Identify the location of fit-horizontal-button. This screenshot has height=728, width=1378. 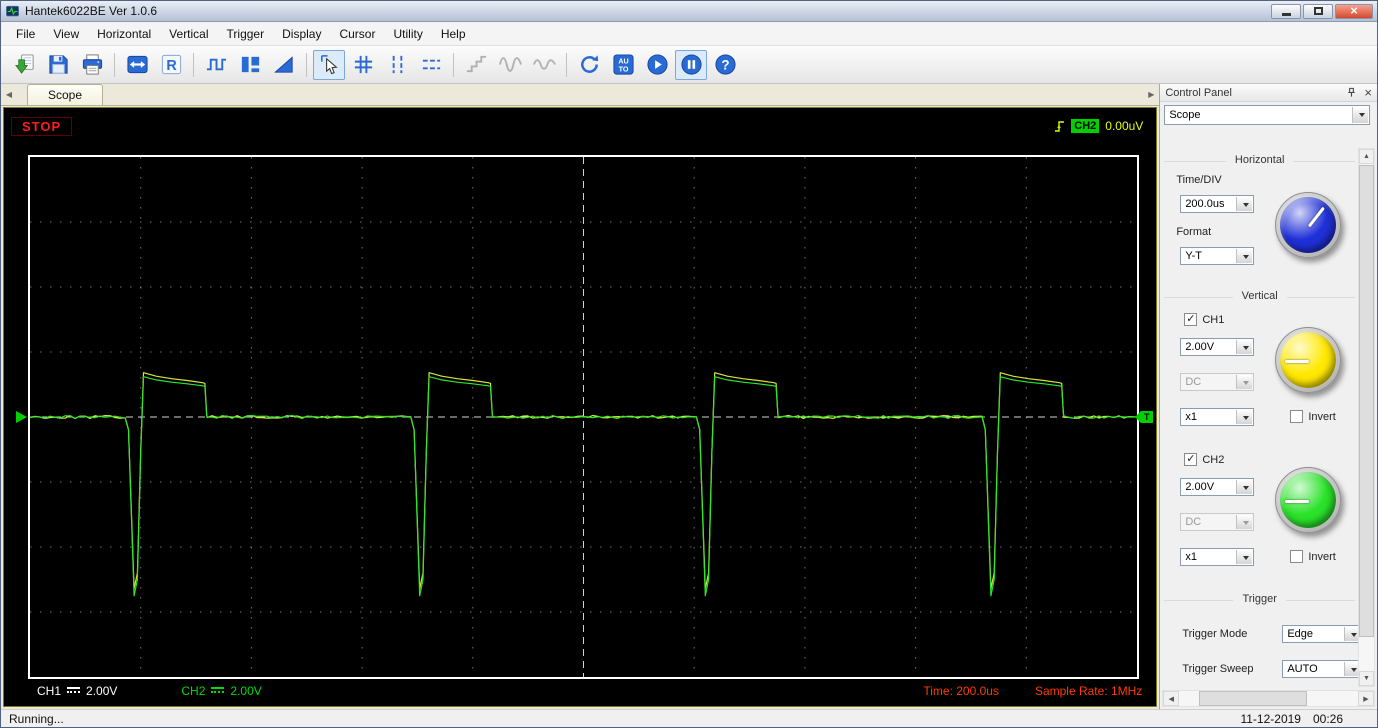
(137, 65).